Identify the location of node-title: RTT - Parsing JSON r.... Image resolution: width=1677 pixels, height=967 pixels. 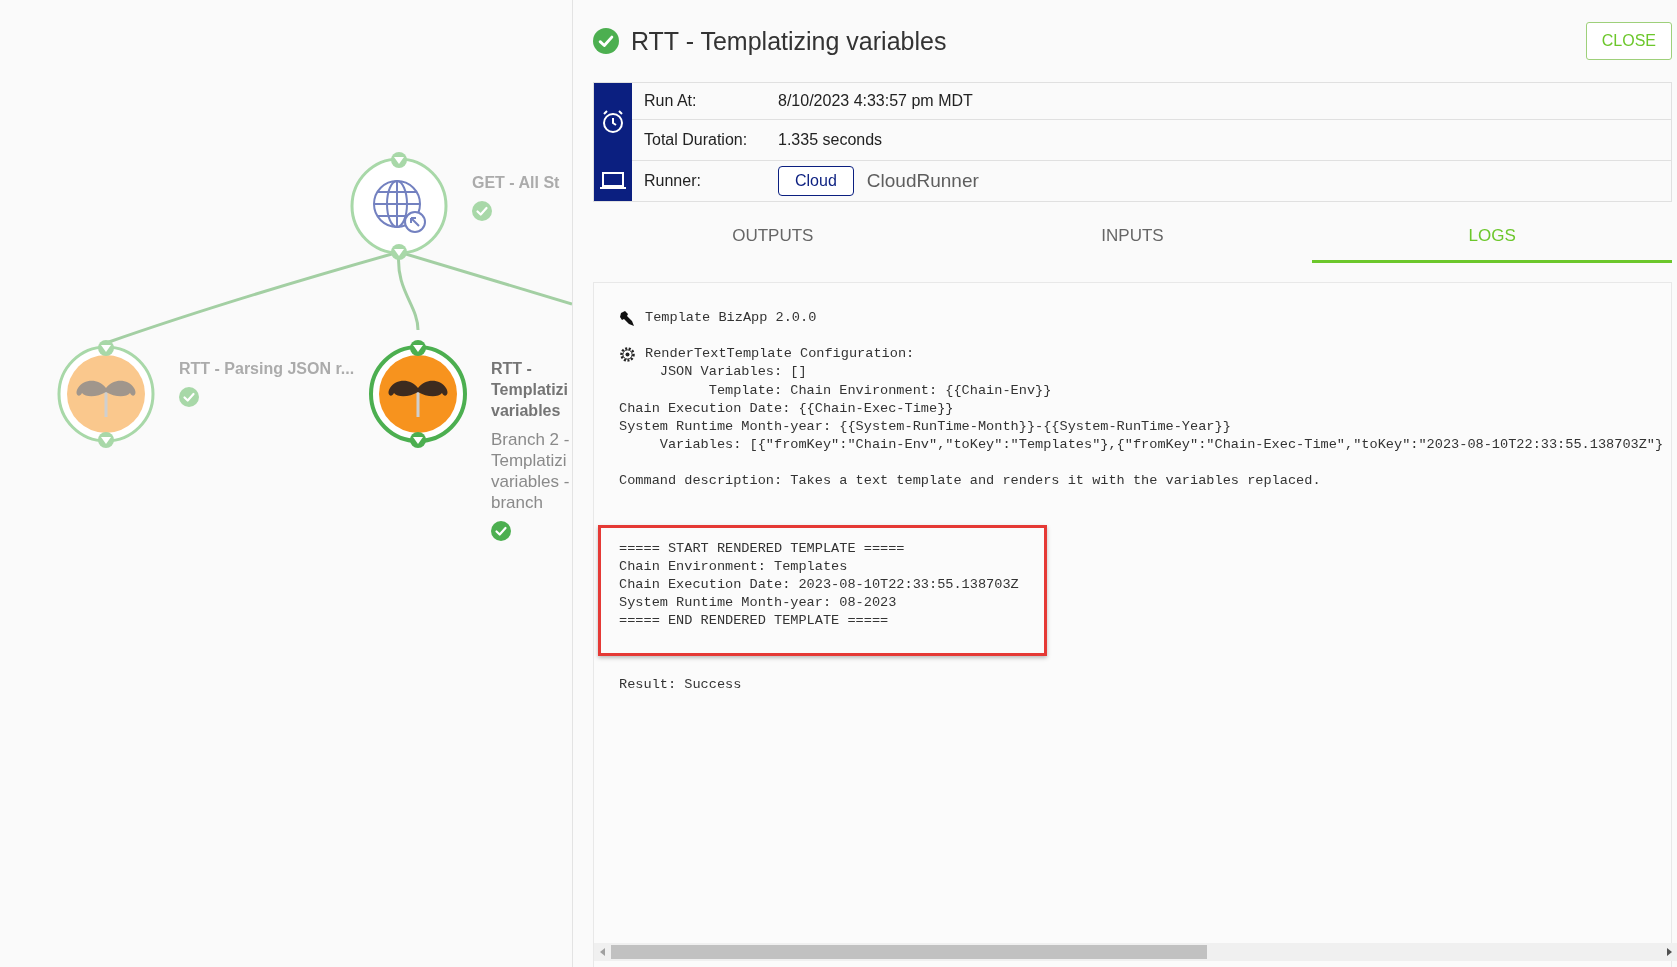
(267, 369).